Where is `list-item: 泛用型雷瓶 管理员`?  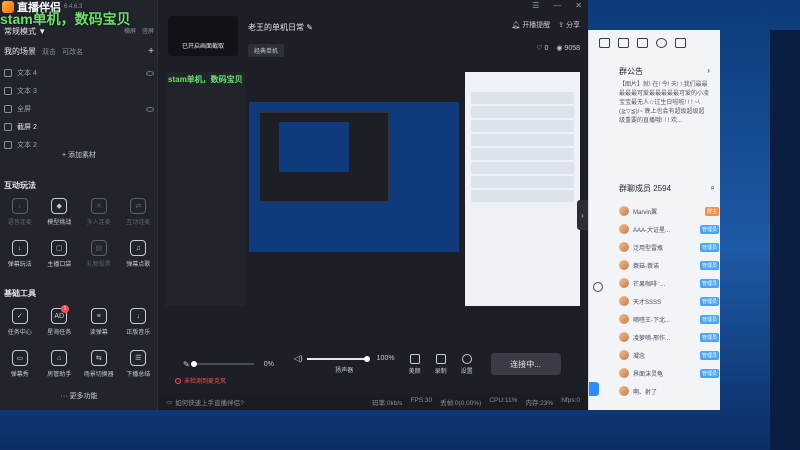
list-item: 泛用型雷瓶 管理员 is located at coordinates (669, 247).